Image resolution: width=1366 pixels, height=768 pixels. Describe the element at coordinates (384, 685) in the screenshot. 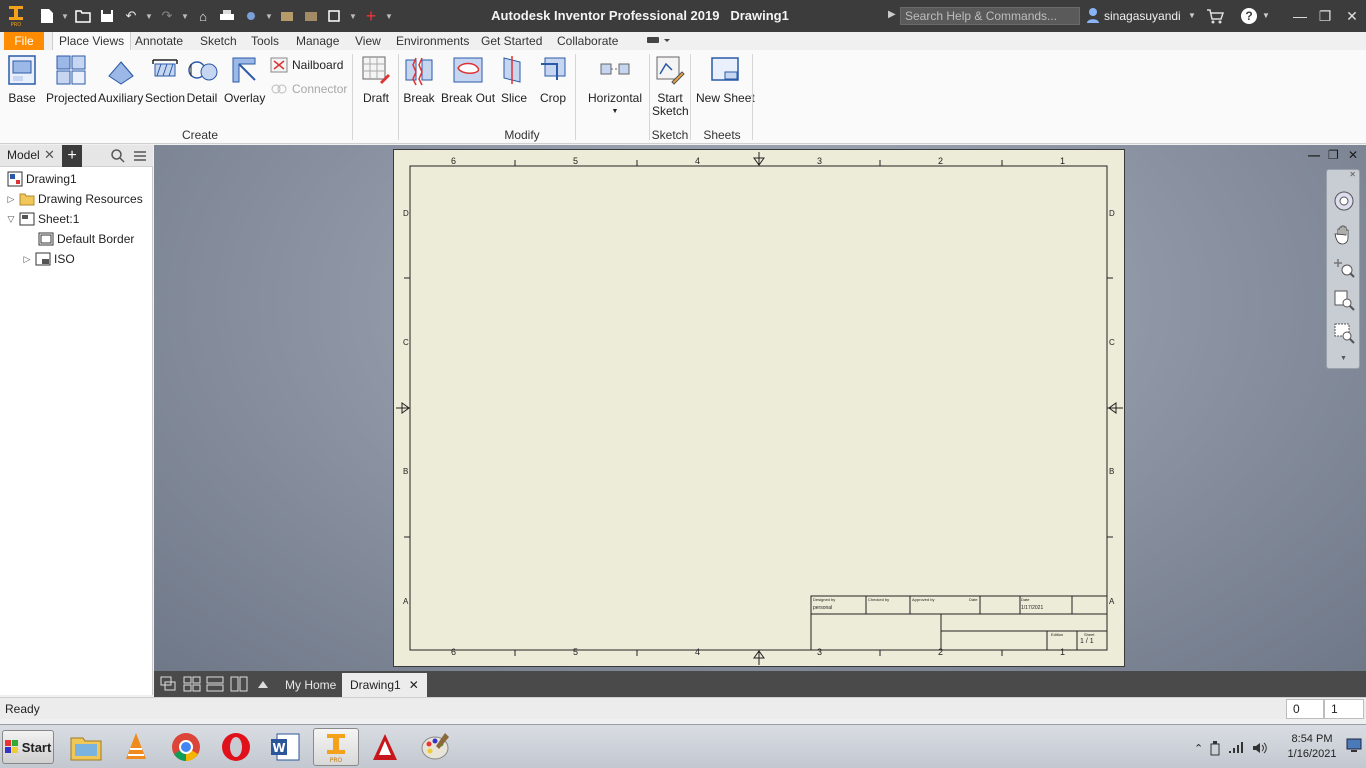

I see `doc-tab-drawing1: Drawing1 ✕` at that location.